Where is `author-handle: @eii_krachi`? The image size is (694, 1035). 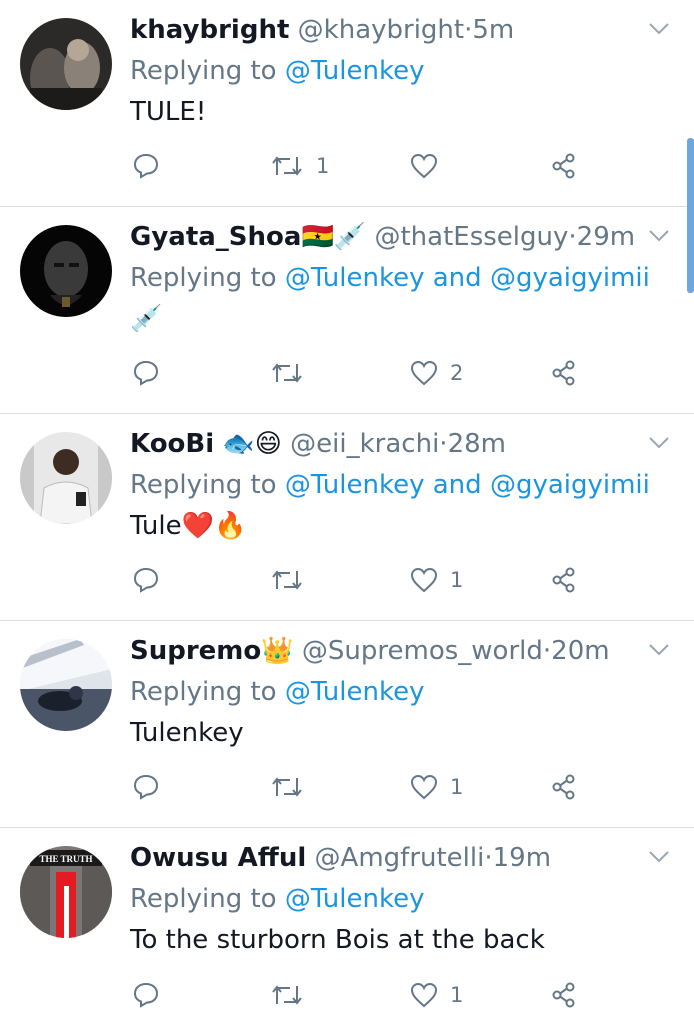 author-handle: @eii_krachi is located at coordinates (364, 444).